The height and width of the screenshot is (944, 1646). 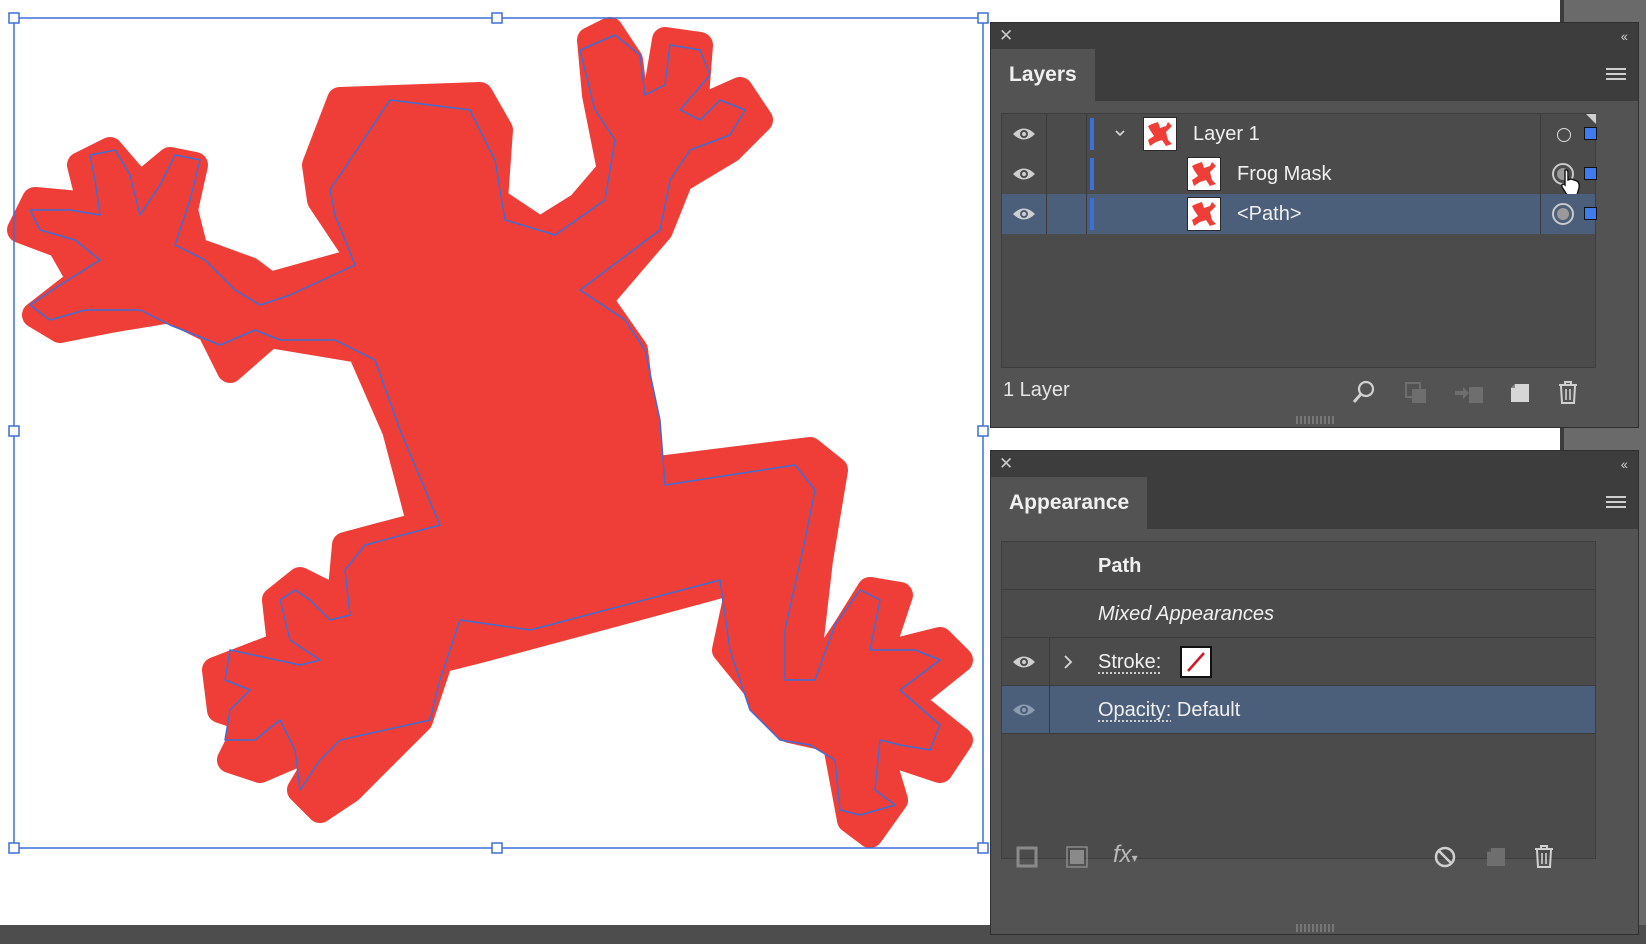 I want to click on layers-panel-header: ✕ ‹‹, so click(x=1314, y=36).